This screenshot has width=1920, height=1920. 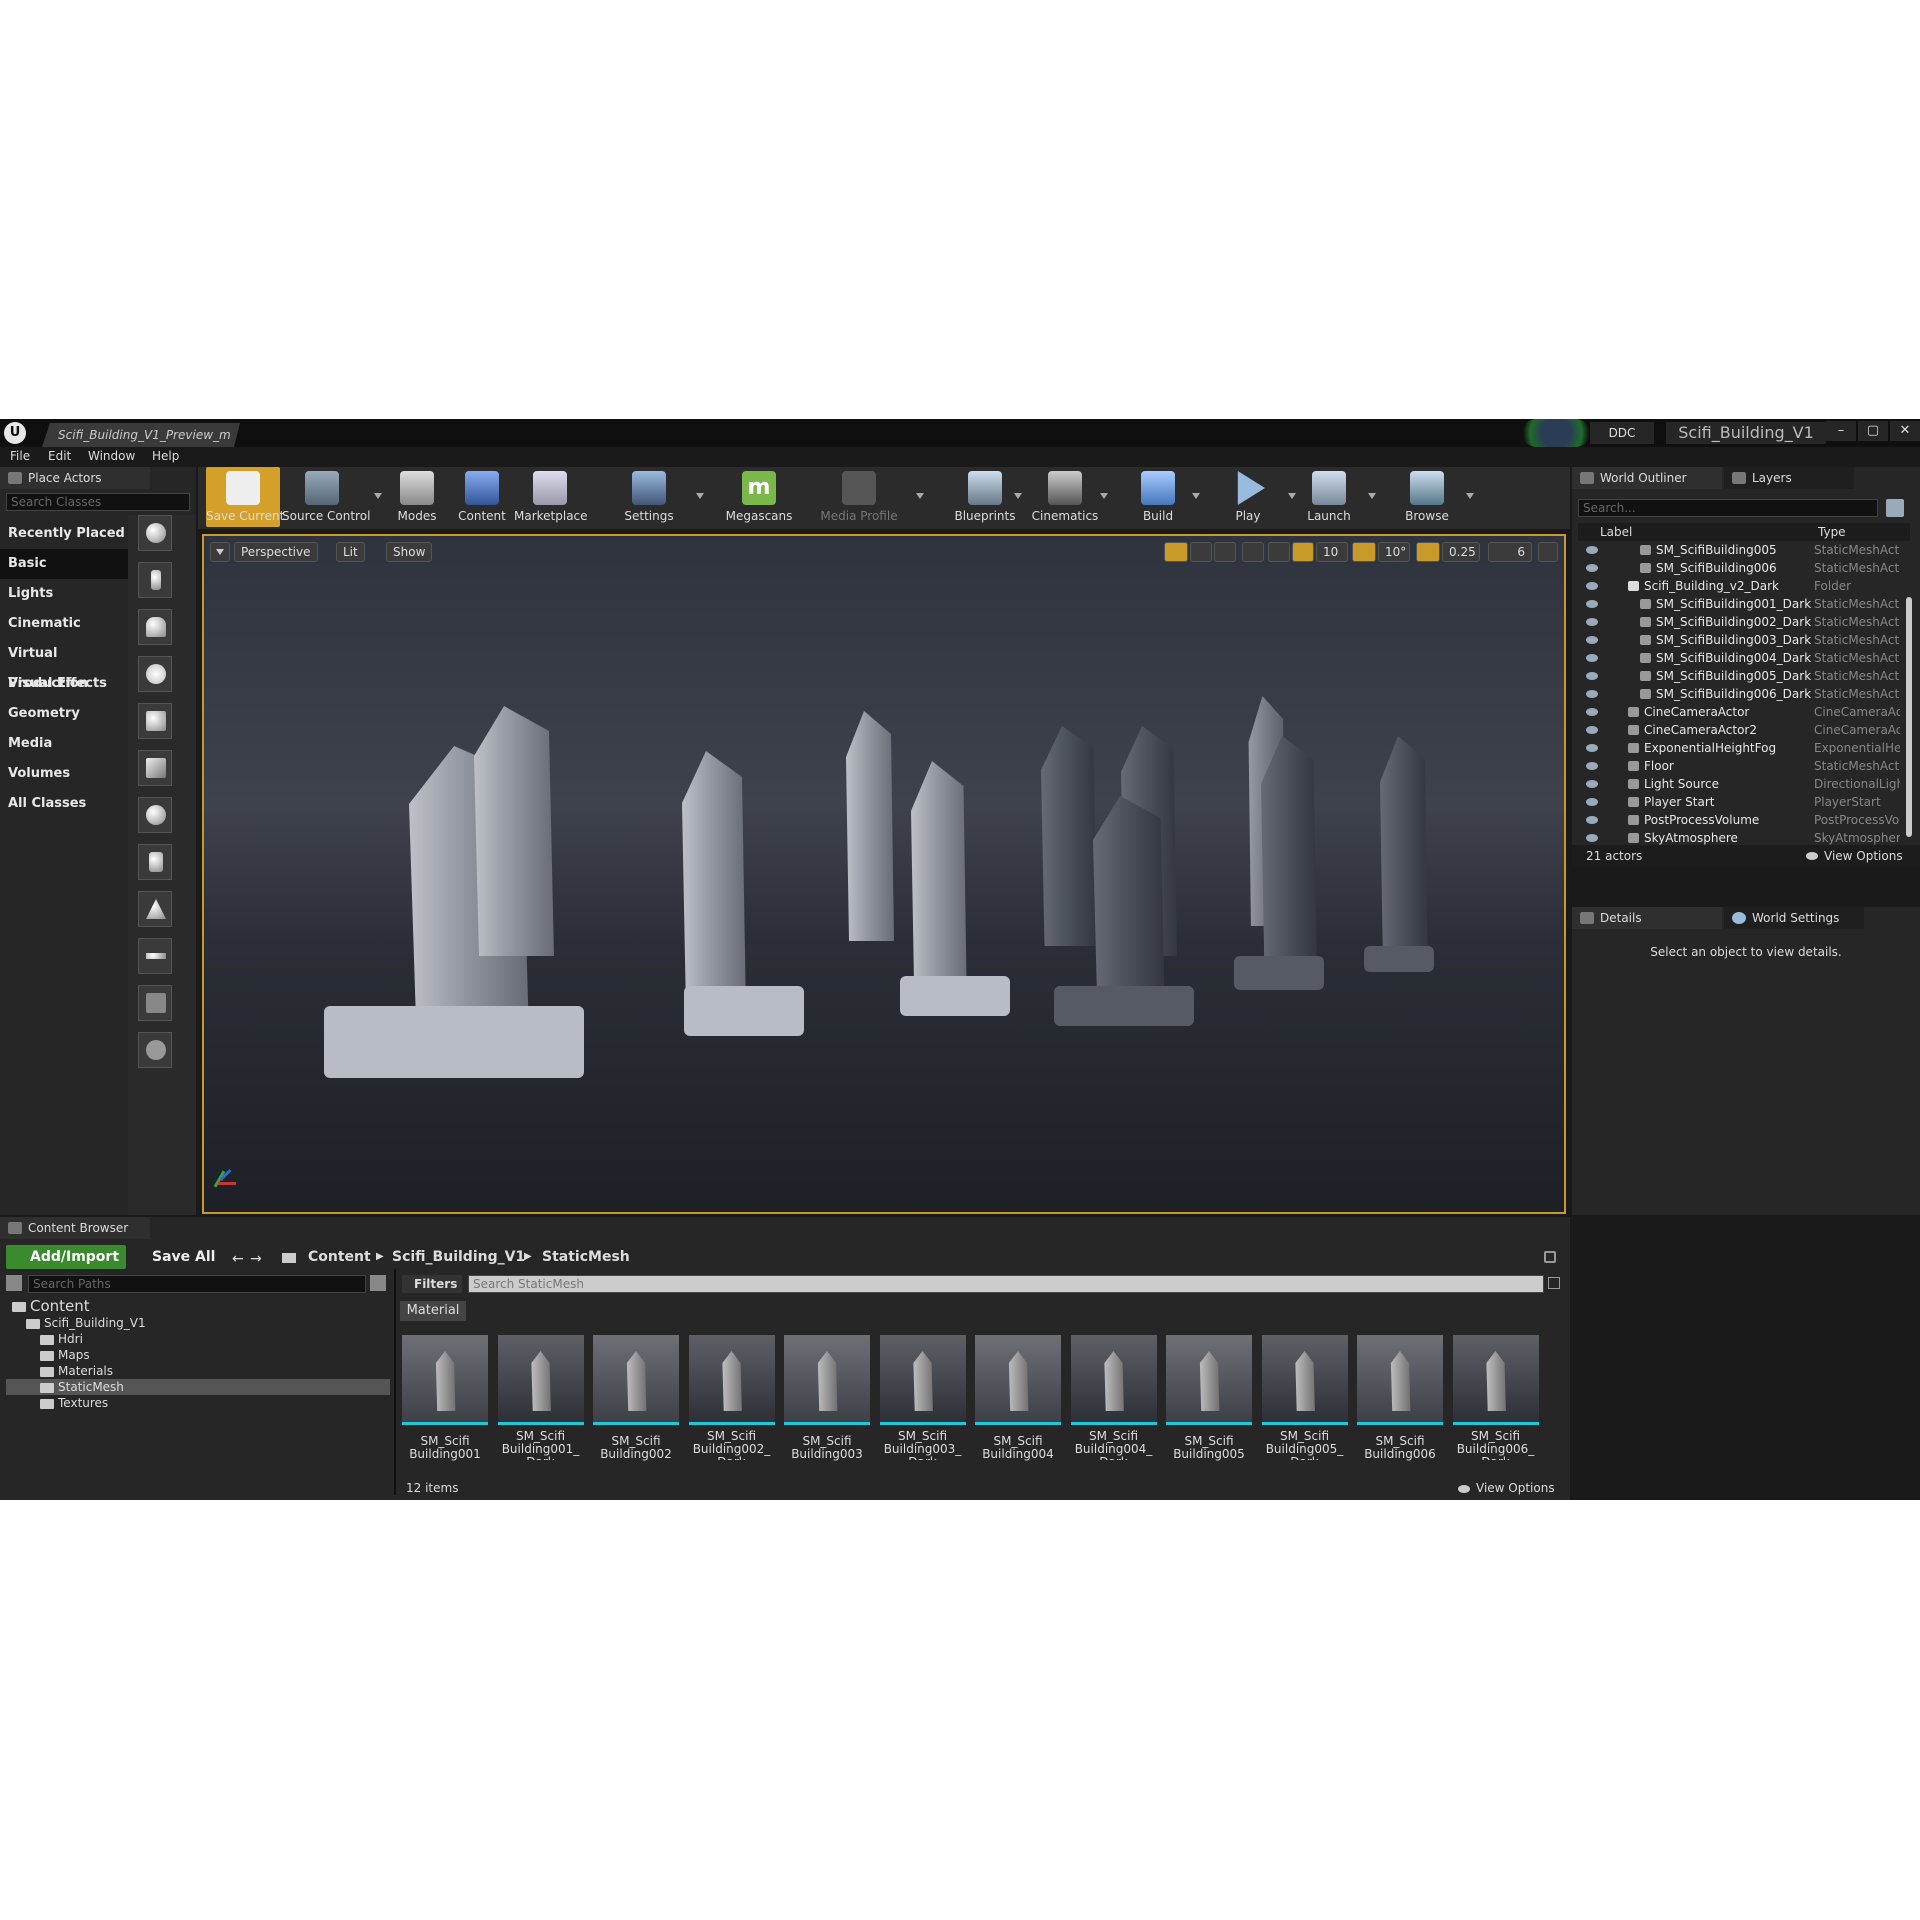 What do you see at coordinates (1303, 552) in the screenshot?
I see `grid-snap-icon` at bounding box center [1303, 552].